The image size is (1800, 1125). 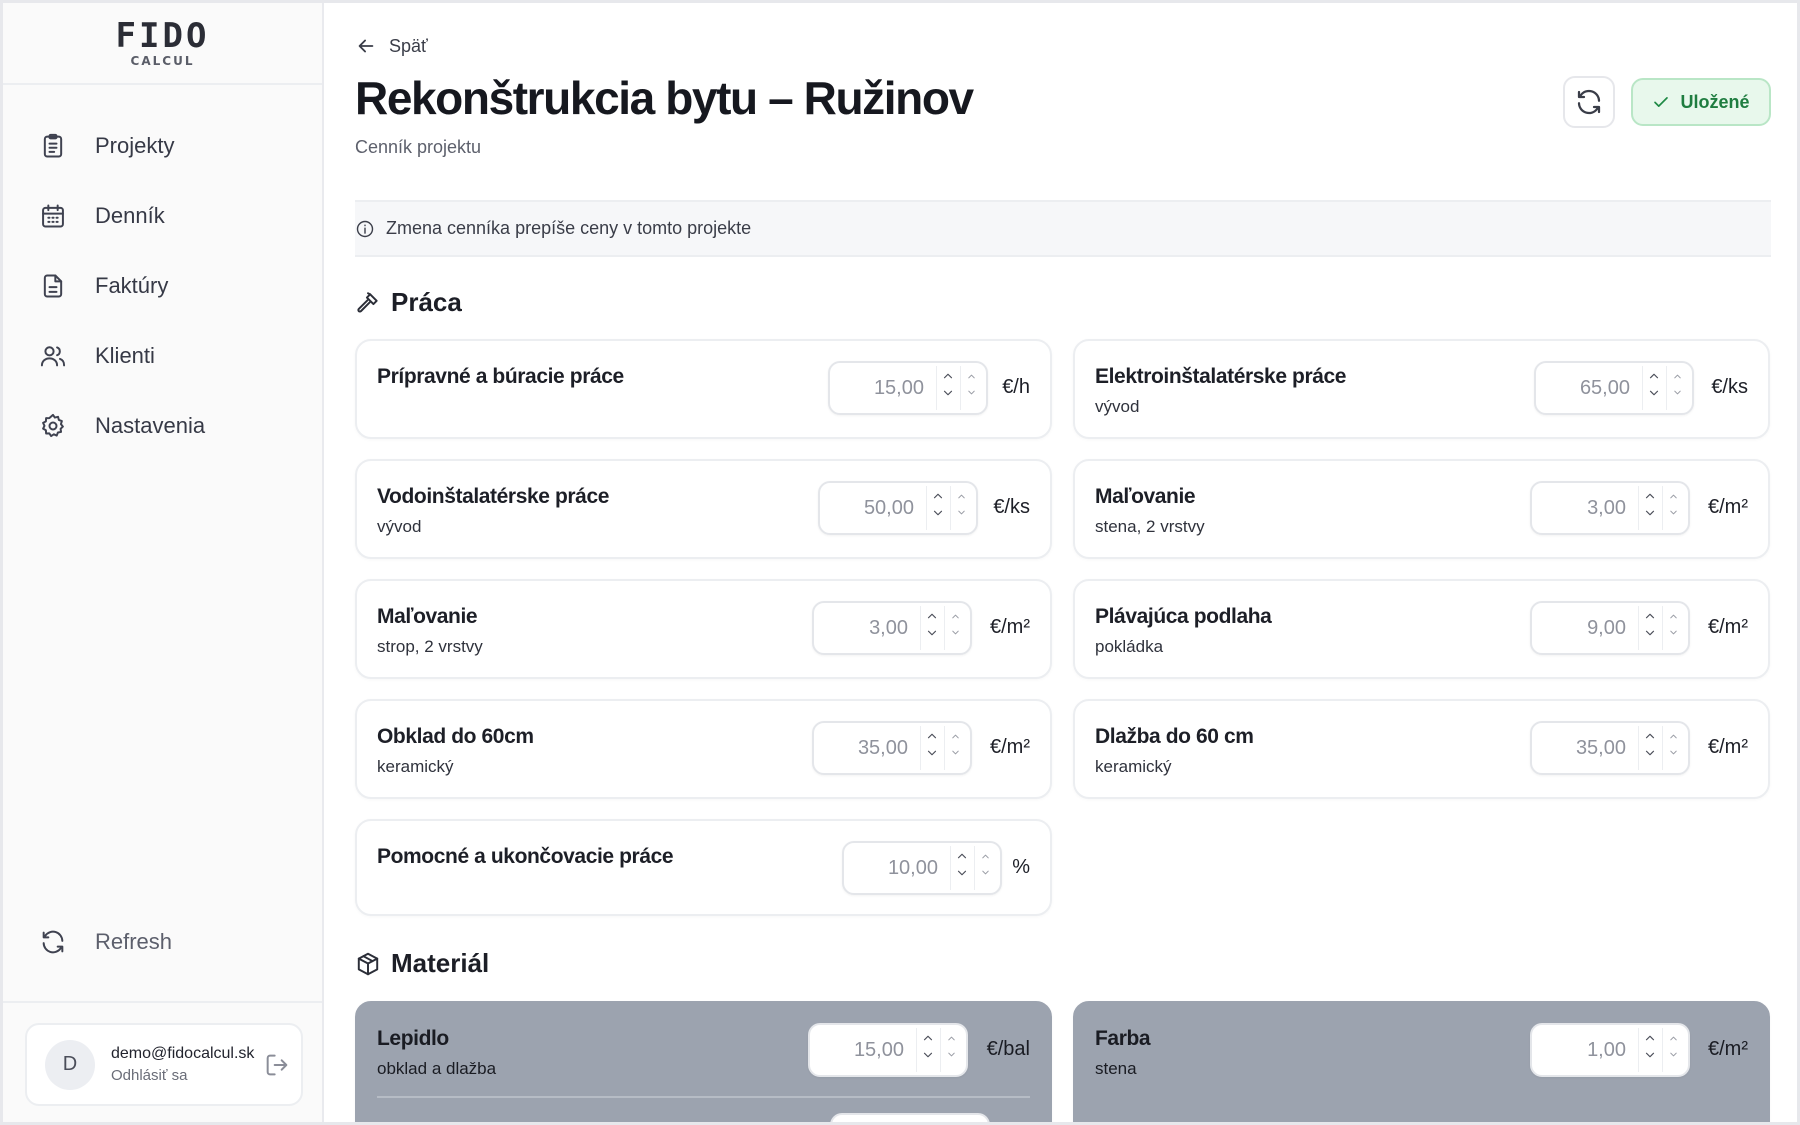 I want to click on price-card: Prípravné a búracie práce 15,00 €/h, so click(x=703, y=389).